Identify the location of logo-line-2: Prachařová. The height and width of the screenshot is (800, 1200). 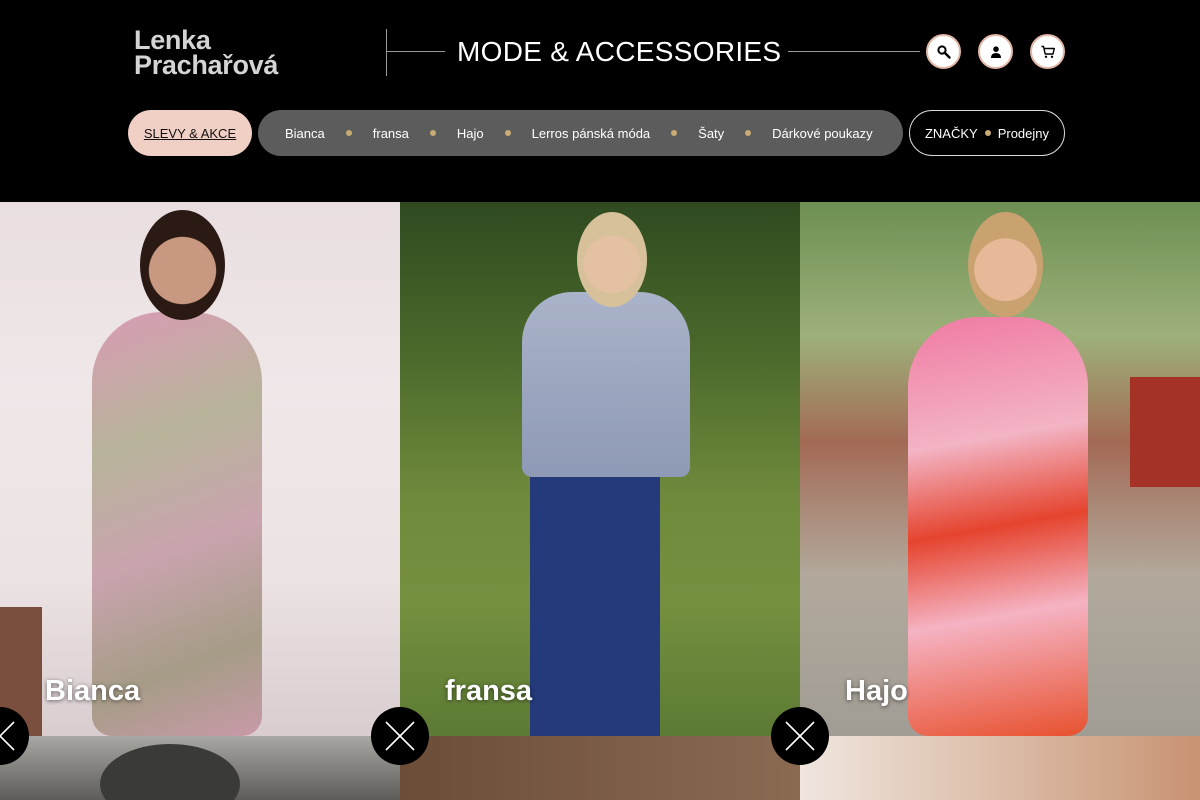
(206, 65).